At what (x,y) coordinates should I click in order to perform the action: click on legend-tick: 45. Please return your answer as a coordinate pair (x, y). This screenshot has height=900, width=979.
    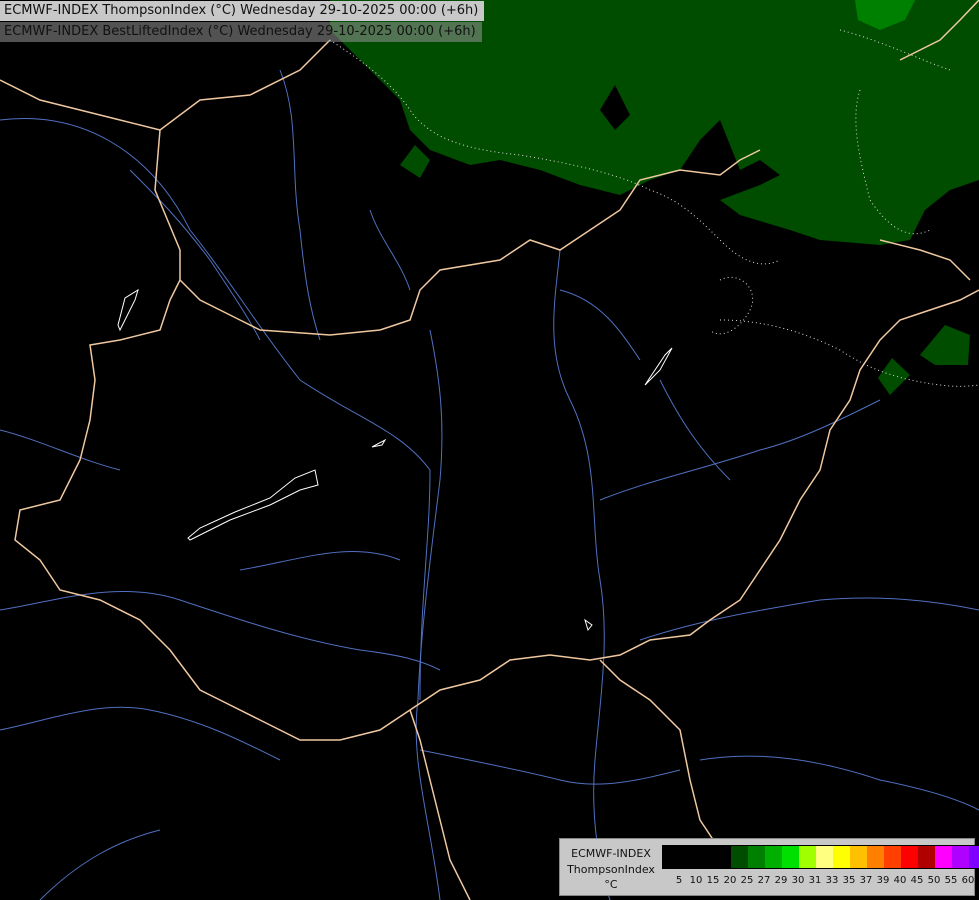
    Looking at the image, I should click on (917, 880).